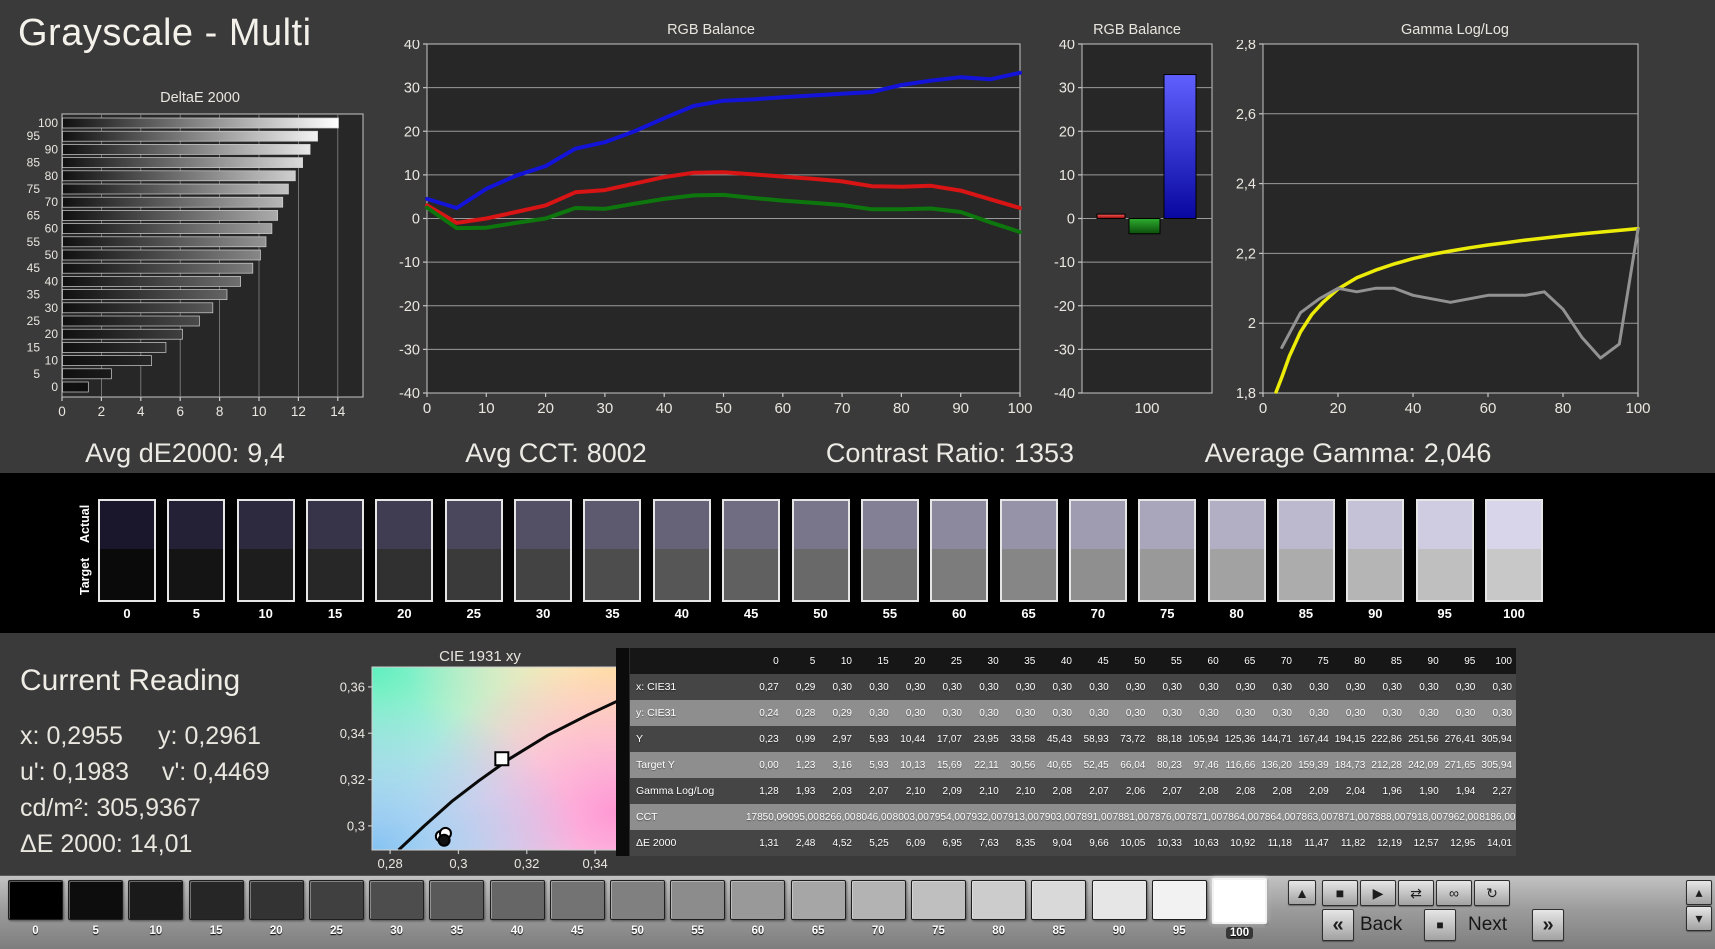 The height and width of the screenshot is (949, 1715). What do you see at coordinates (1378, 893) in the screenshot?
I see `play-button: ▶` at bounding box center [1378, 893].